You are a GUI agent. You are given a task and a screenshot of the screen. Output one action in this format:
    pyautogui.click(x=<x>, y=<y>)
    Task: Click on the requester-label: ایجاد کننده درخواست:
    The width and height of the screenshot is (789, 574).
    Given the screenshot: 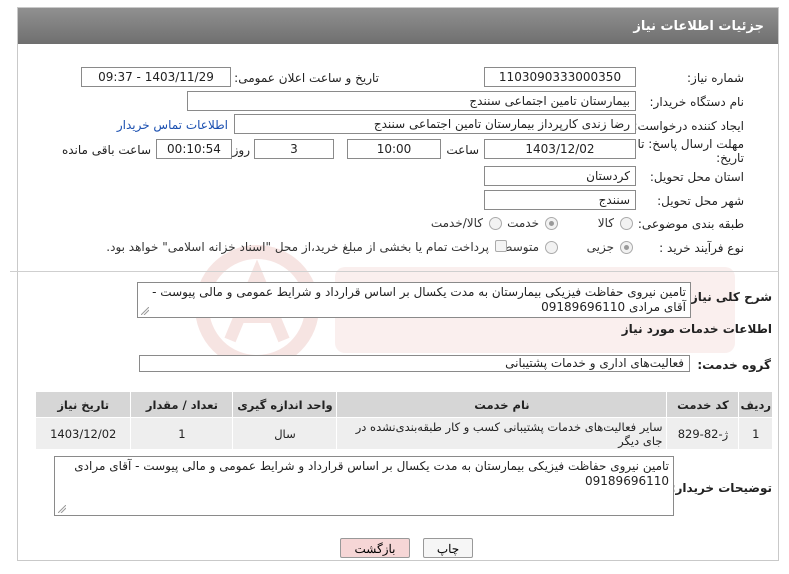 What is the action you would take?
    pyautogui.click(x=688, y=126)
    